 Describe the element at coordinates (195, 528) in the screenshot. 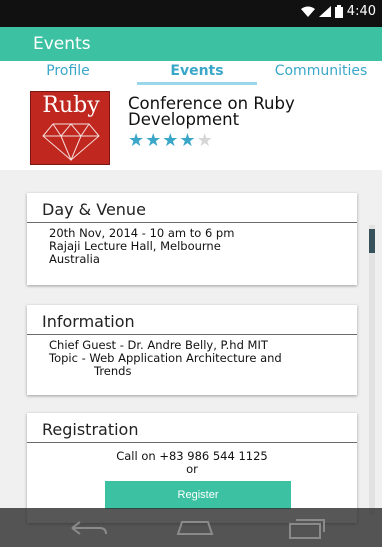

I see `home-icon` at that location.